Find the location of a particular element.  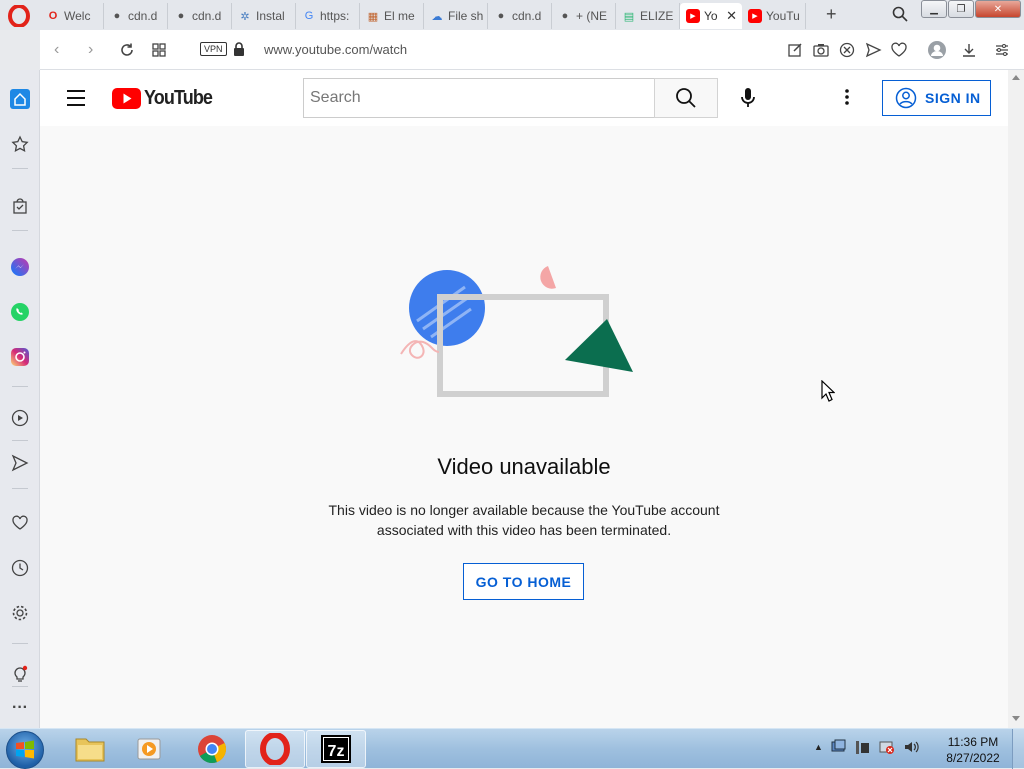

whatsapp-icon is located at coordinates (20, 312).